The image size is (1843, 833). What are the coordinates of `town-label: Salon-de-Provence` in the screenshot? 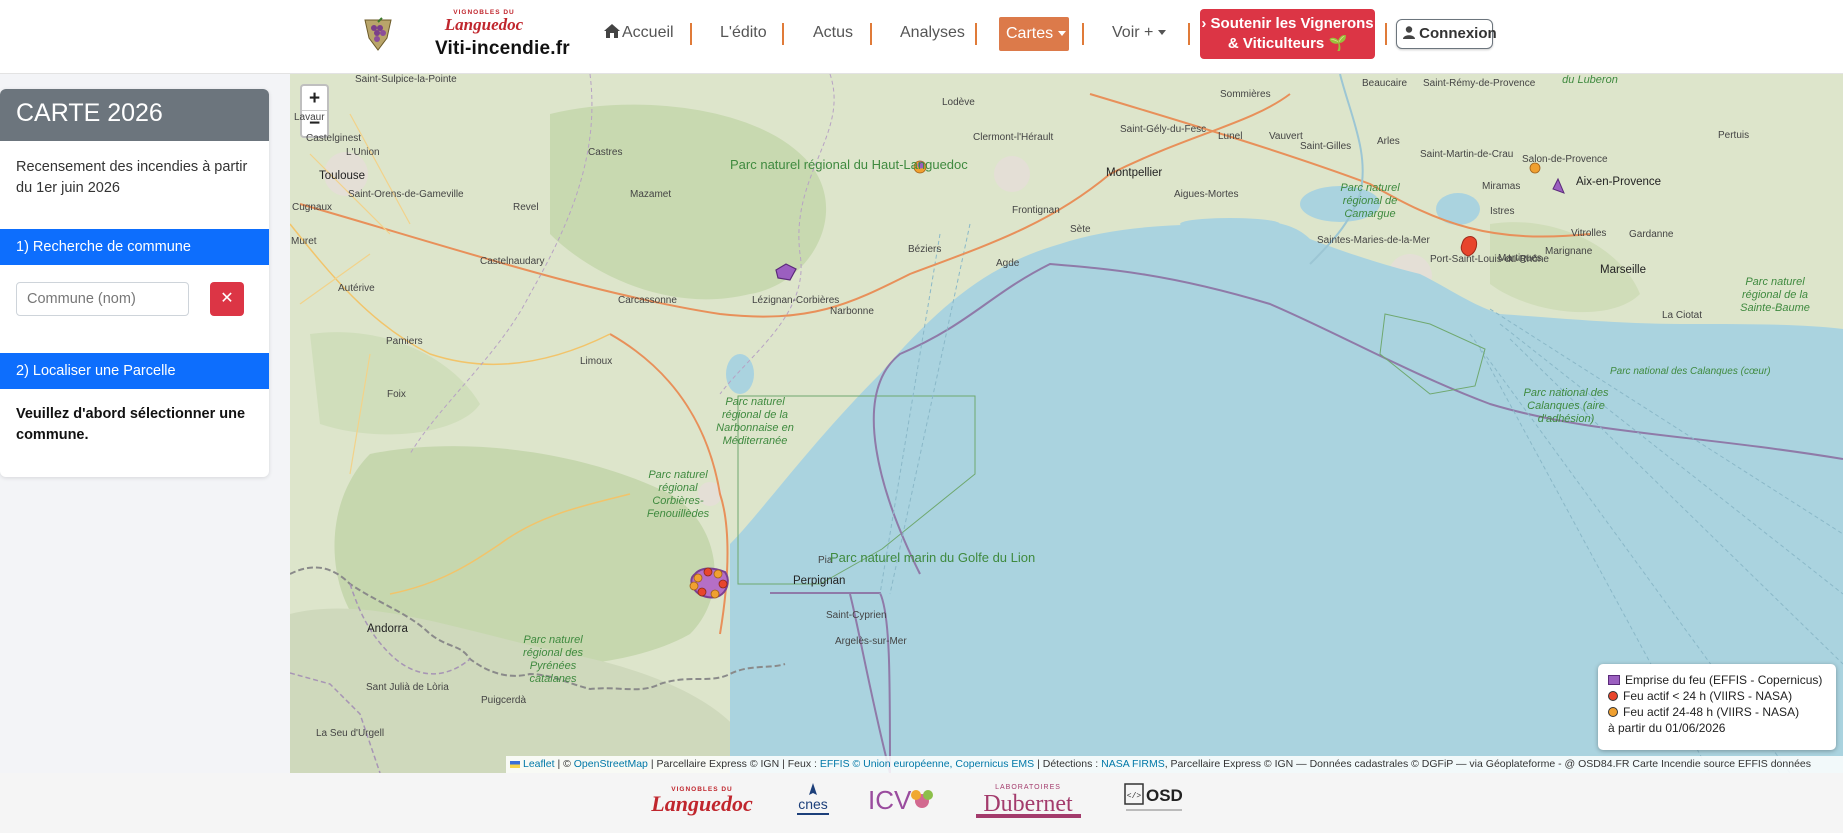 It's located at (1565, 159).